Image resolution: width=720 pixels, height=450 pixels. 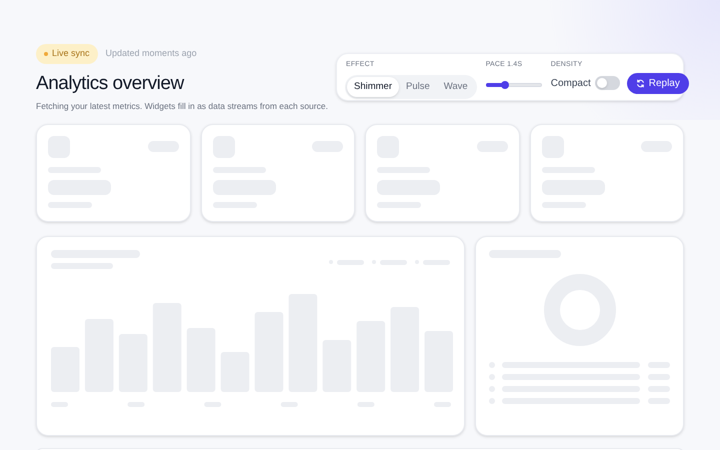 What do you see at coordinates (373, 86) in the screenshot?
I see `effect-option: Shimmer` at bounding box center [373, 86].